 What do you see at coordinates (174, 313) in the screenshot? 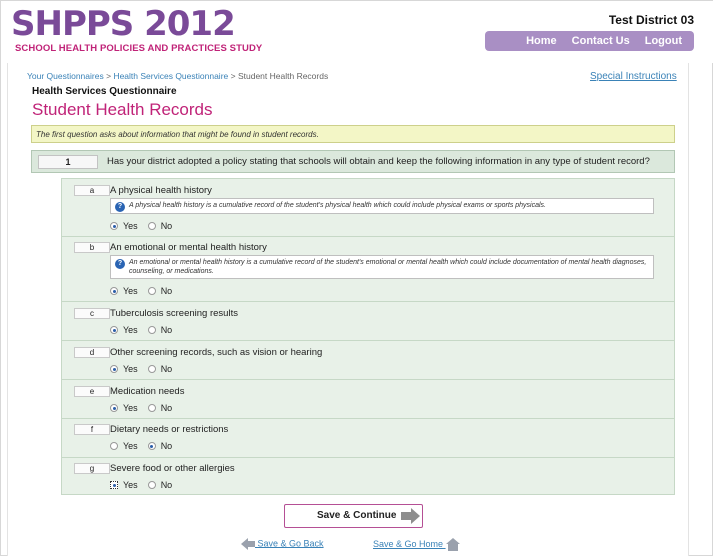
I see `item-label: Tuberculosis screening results` at bounding box center [174, 313].